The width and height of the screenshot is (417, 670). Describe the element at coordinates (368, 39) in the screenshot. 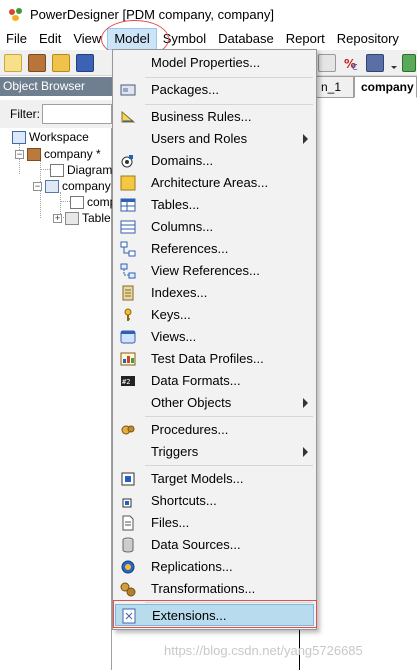

I see `menu-repository: Repository` at that location.